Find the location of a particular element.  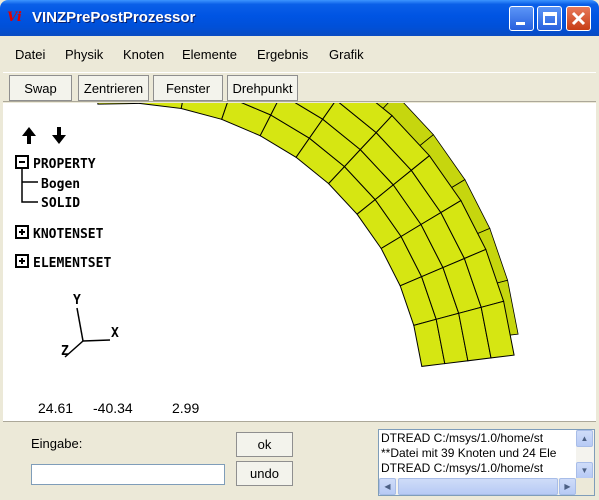

scroll-left-icon: ◀ is located at coordinates (387, 486).